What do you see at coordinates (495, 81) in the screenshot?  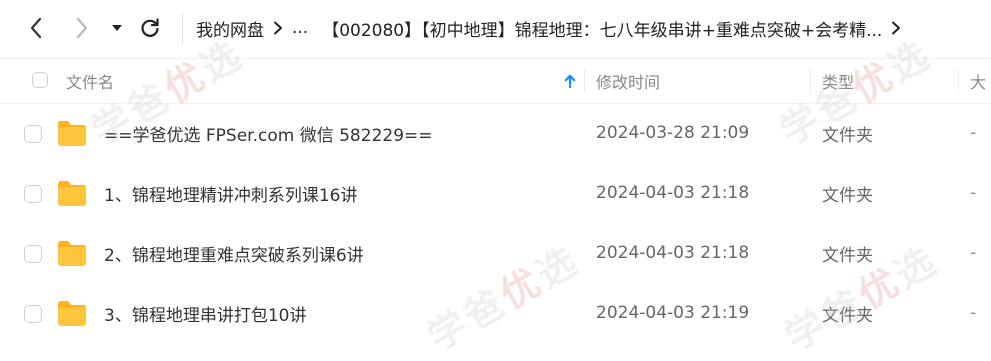 I see `file-list-header: 文件名 修改时间 类型 大` at bounding box center [495, 81].